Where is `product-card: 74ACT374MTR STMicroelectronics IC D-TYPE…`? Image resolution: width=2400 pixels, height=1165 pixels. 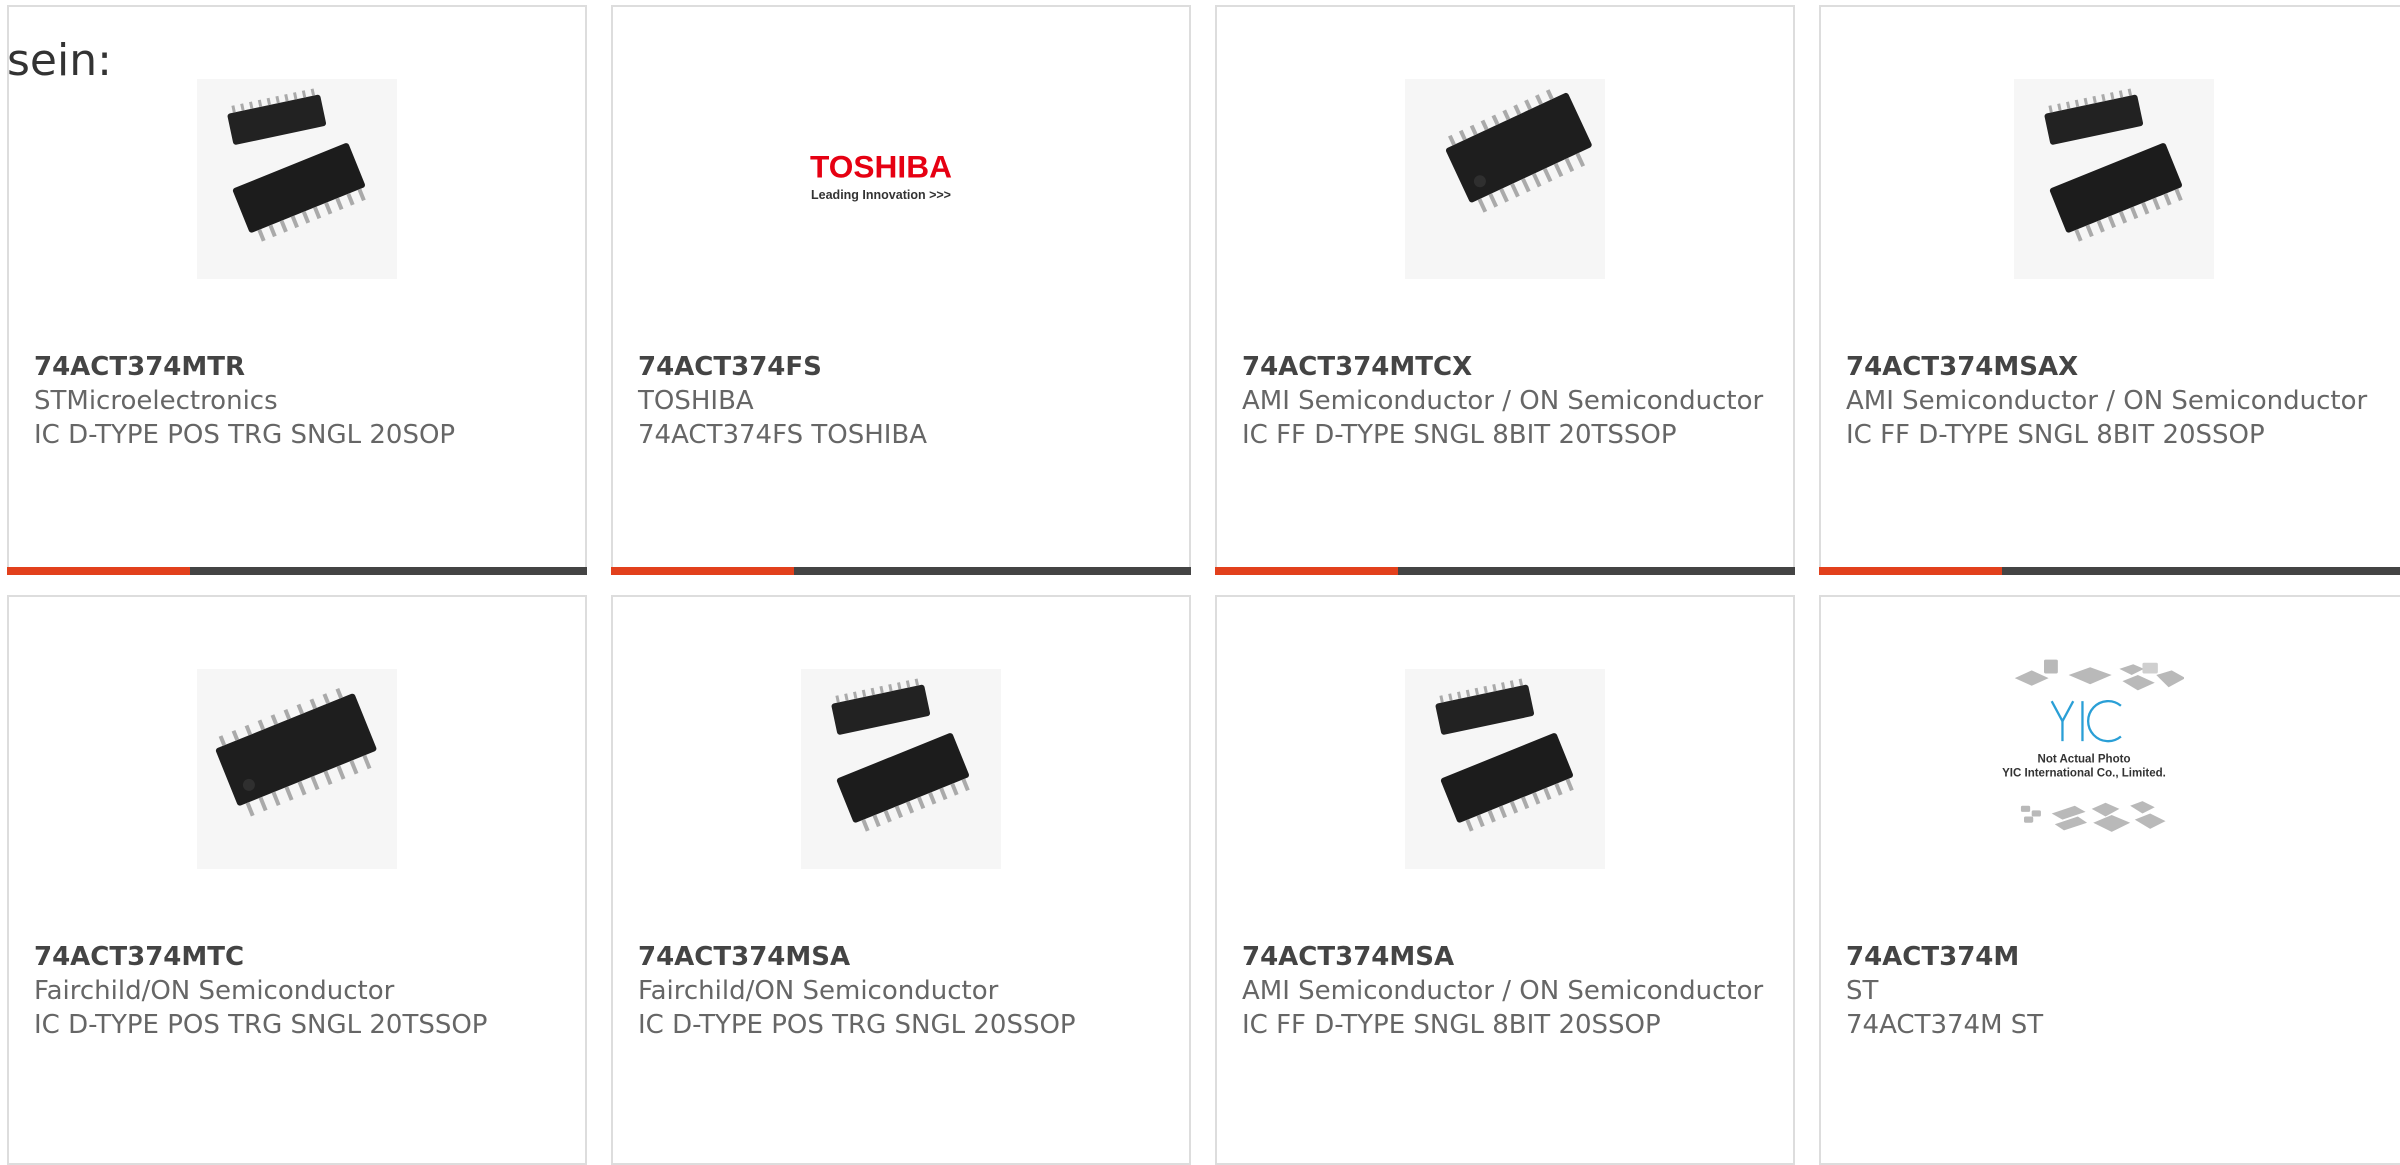
product-card: 74ACT374MTR STMicroelectronics IC D-TYPE… is located at coordinates (297, 290).